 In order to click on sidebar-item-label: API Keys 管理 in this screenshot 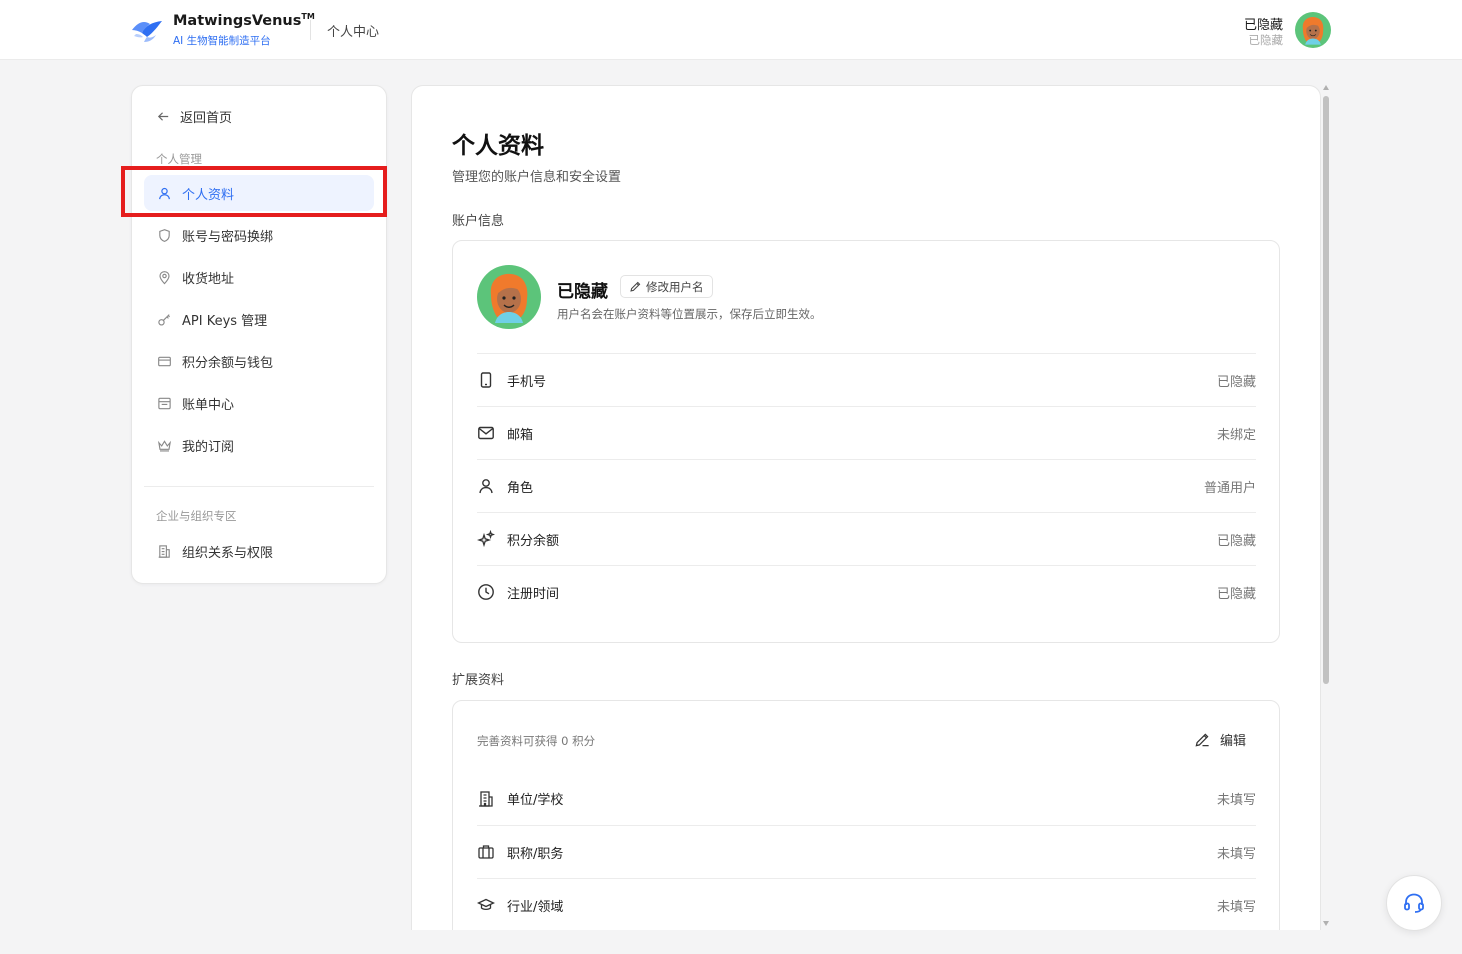, I will do `click(225, 321)`.